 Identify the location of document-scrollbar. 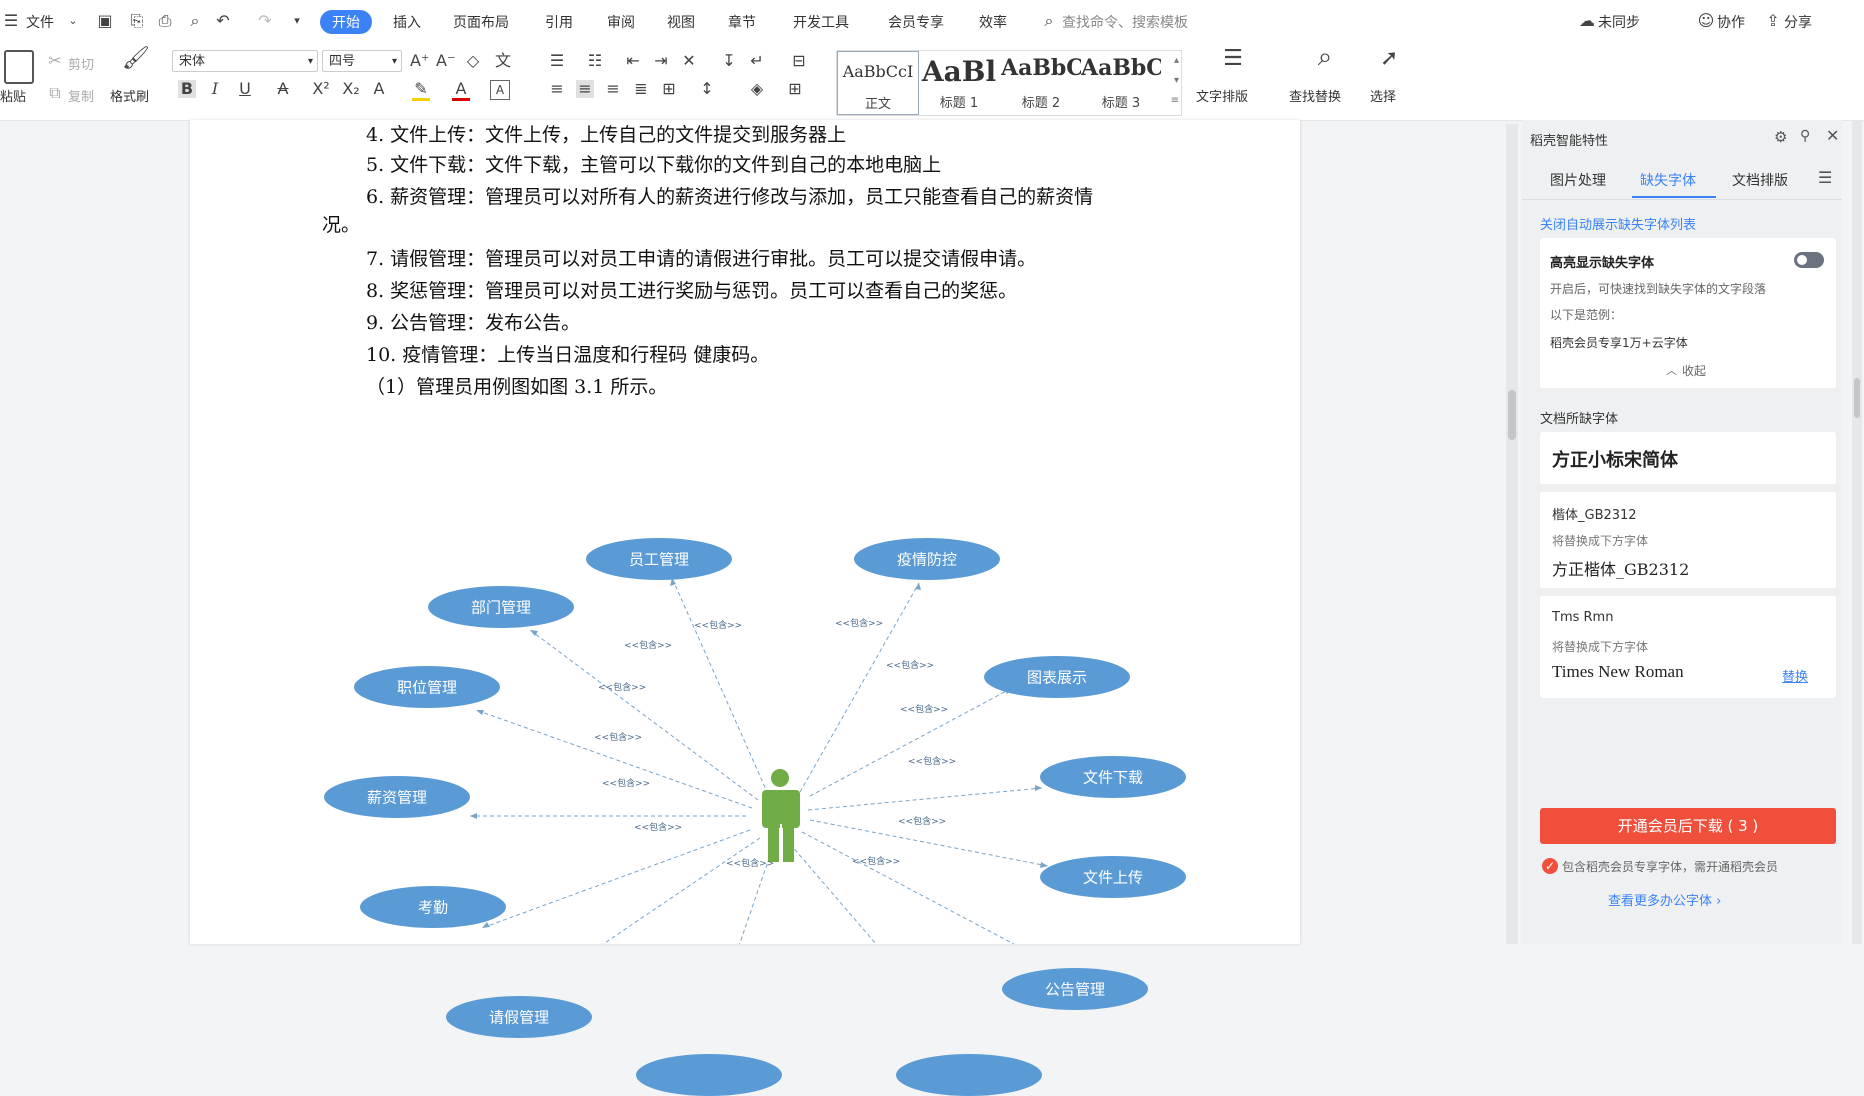
(1512, 534).